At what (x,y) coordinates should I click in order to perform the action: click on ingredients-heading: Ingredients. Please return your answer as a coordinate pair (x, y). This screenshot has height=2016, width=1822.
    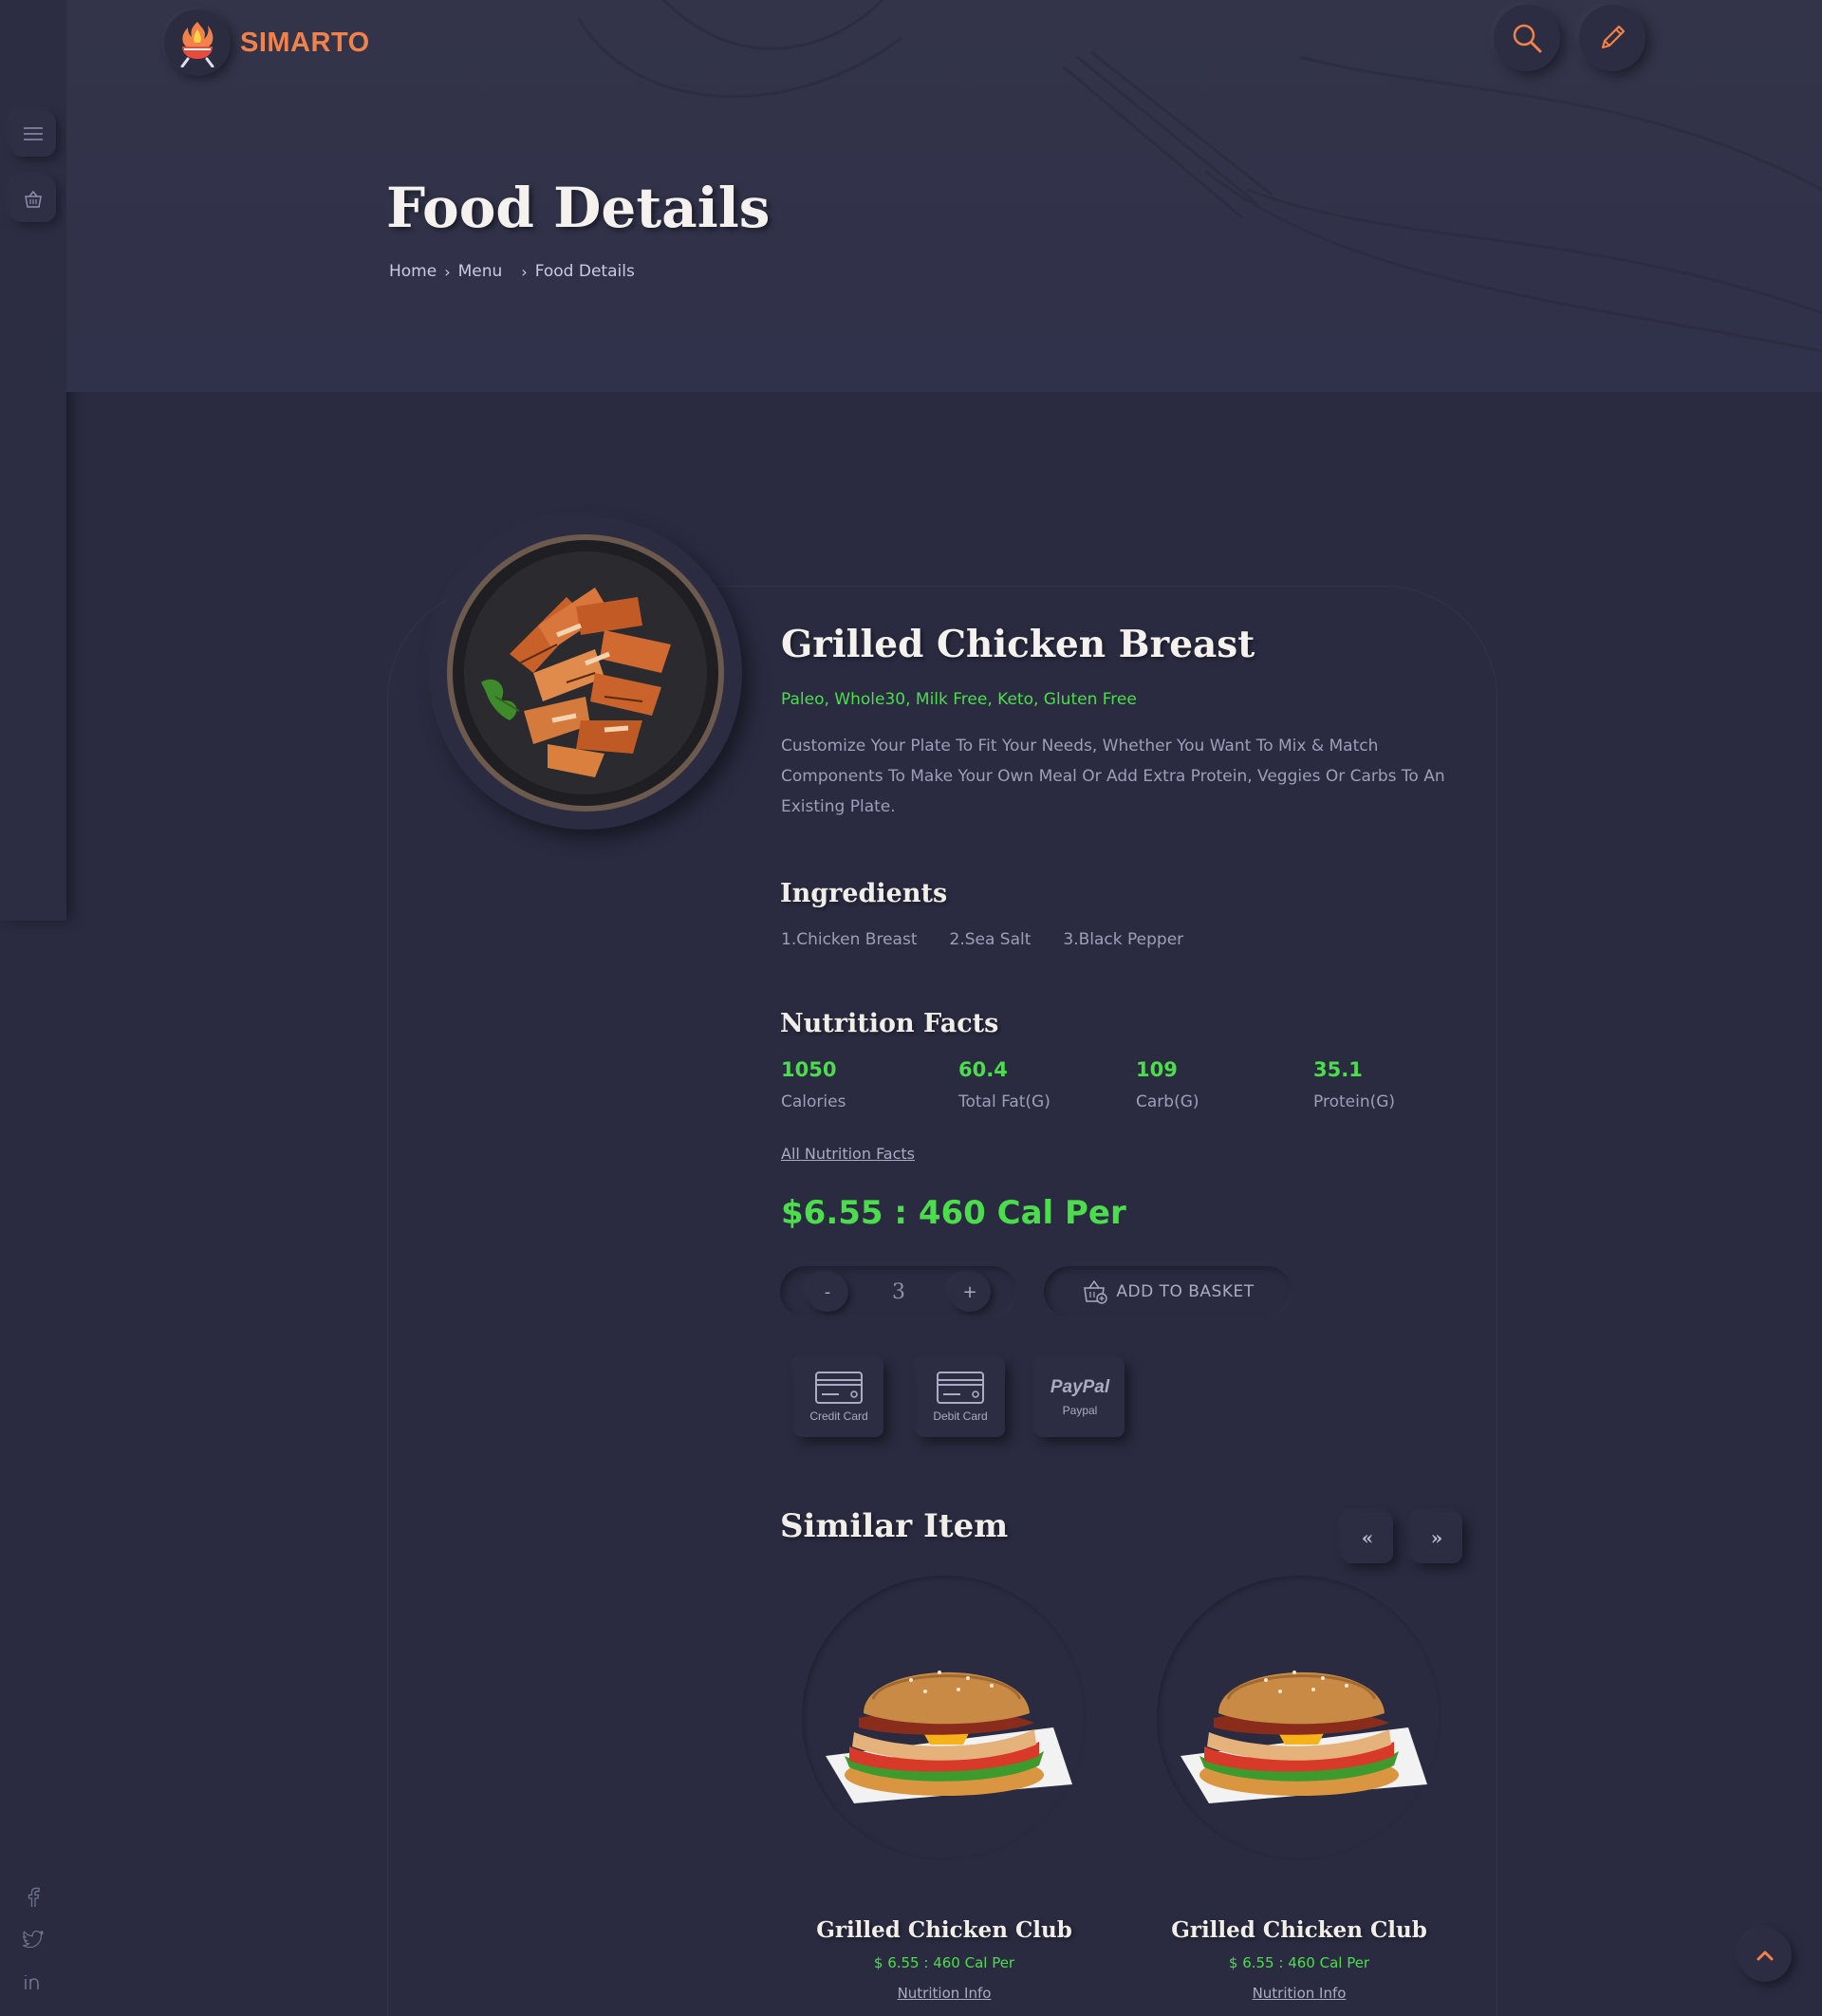
    Looking at the image, I should click on (864, 893).